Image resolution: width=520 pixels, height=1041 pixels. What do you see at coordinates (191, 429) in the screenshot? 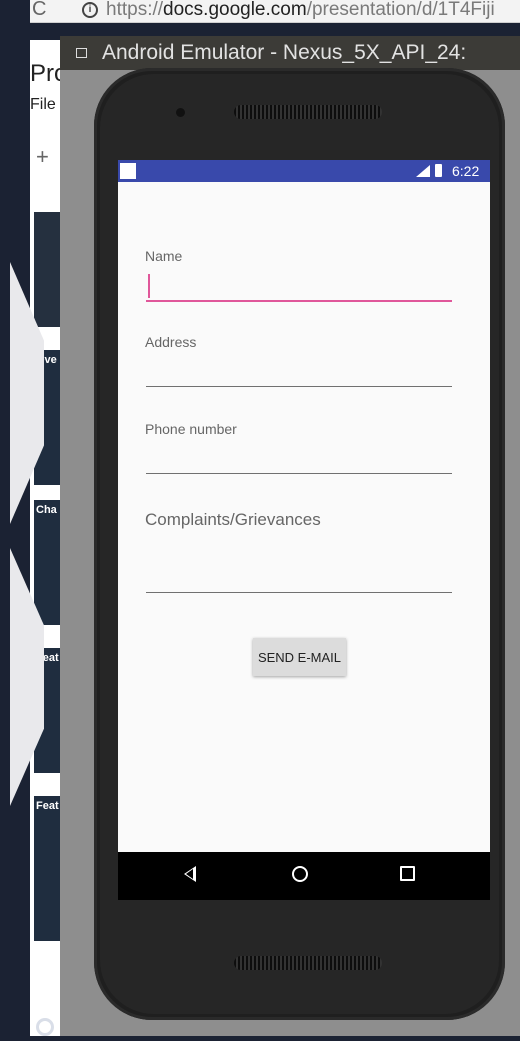
I see `phone-number-label: Phone number` at bounding box center [191, 429].